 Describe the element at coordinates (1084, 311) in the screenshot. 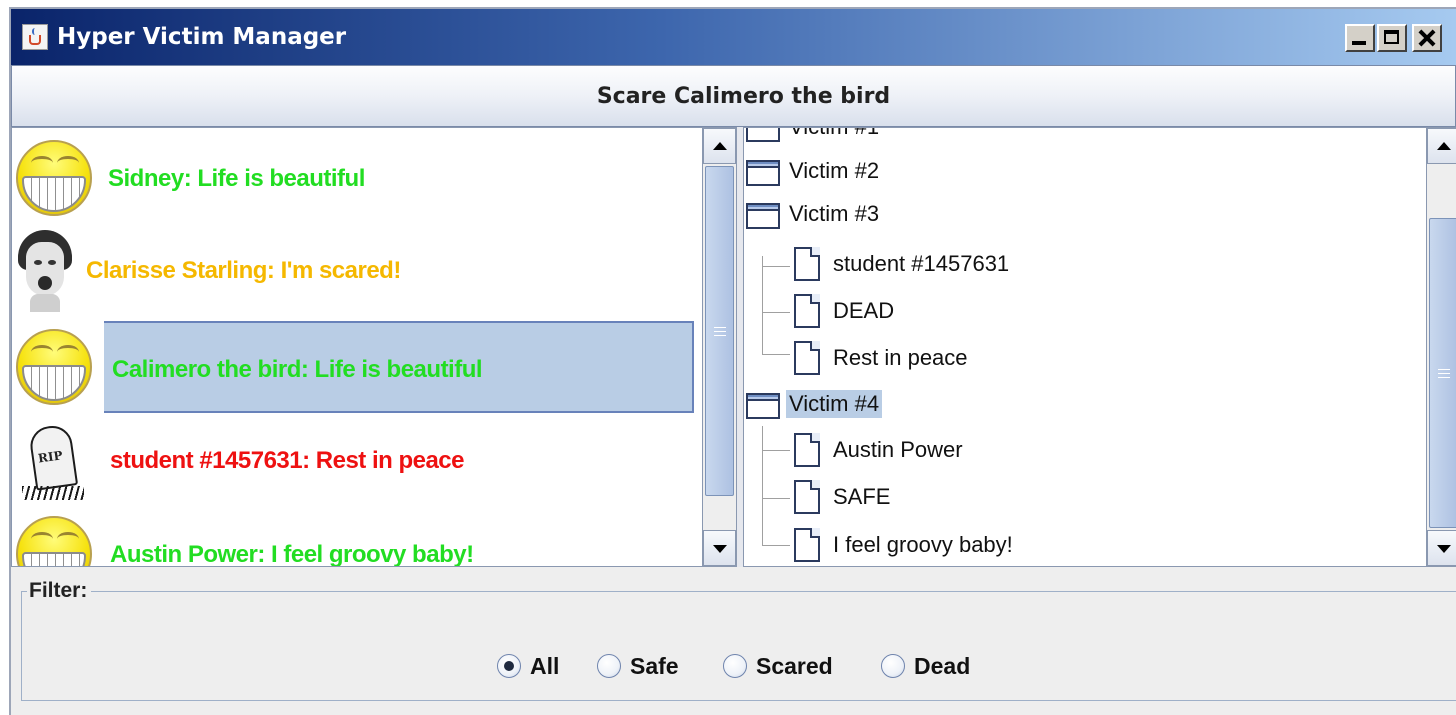

I see `tree-node-file: DEAD` at that location.